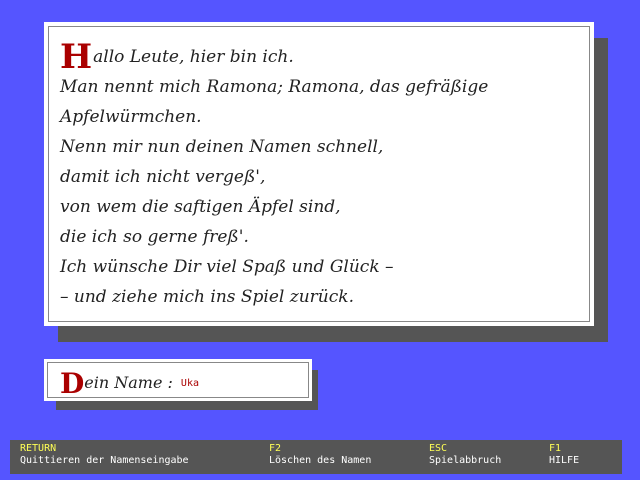  I want to click on poem-line-7: die ich so gerne freß'., so click(154, 237).